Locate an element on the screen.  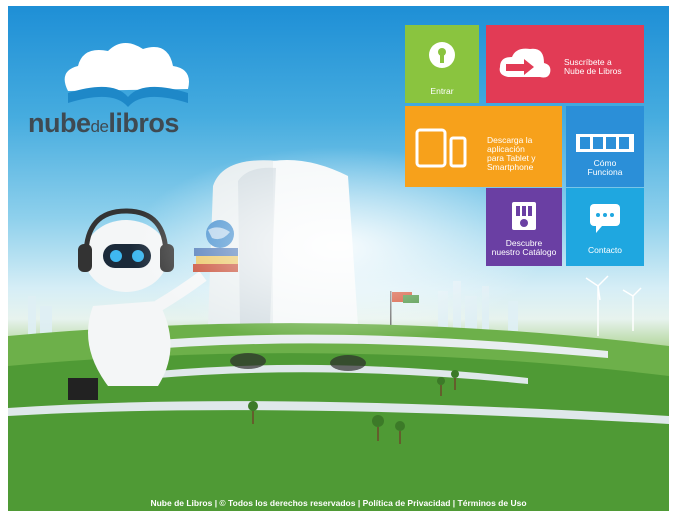
terms-link: Términos de Uso is located at coordinates (492, 503).